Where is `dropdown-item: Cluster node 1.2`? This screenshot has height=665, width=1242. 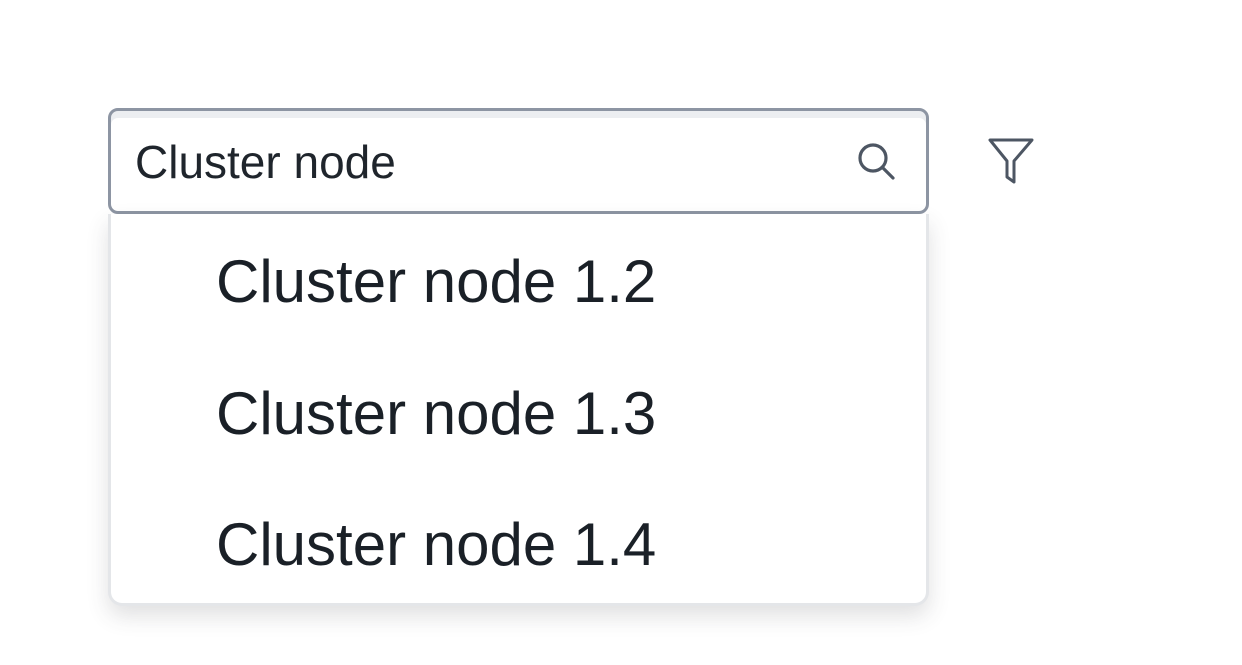 dropdown-item: Cluster node 1.2 is located at coordinates (436, 282).